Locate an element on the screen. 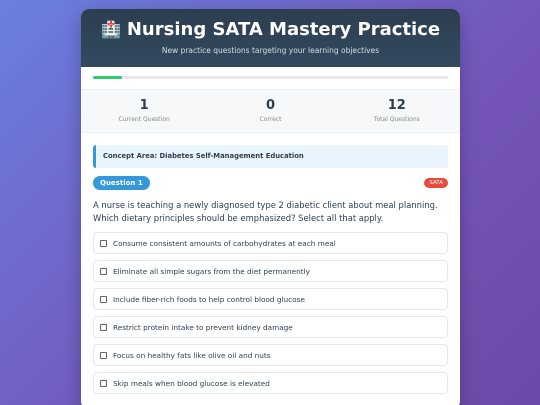  progress-fill is located at coordinates (108, 77).